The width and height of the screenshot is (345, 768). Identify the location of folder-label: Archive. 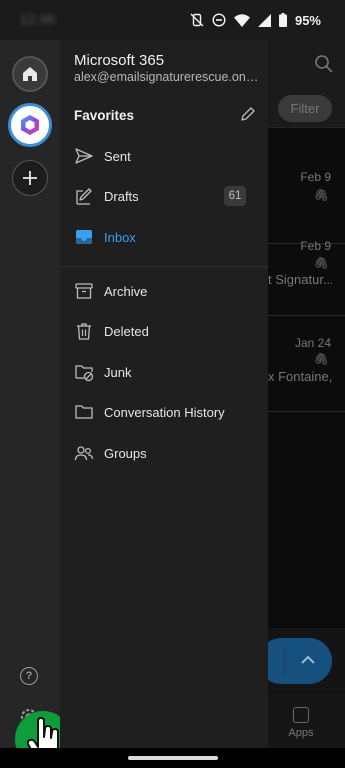
(126, 291).